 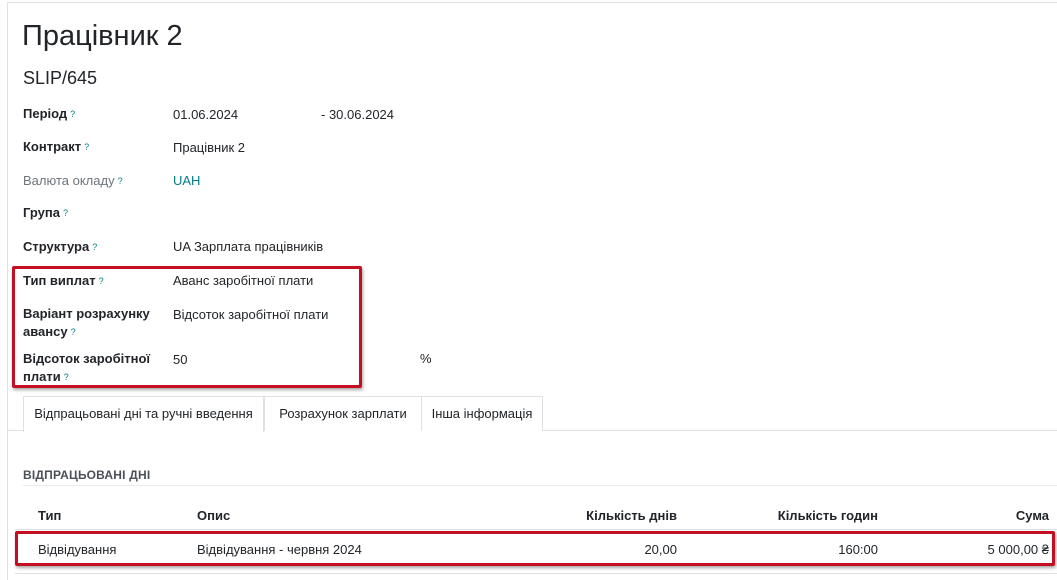 What do you see at coordinates (102, 36) in the screenshot?
I see `page-title: Працівник 2` at bounding box center [102, 36].